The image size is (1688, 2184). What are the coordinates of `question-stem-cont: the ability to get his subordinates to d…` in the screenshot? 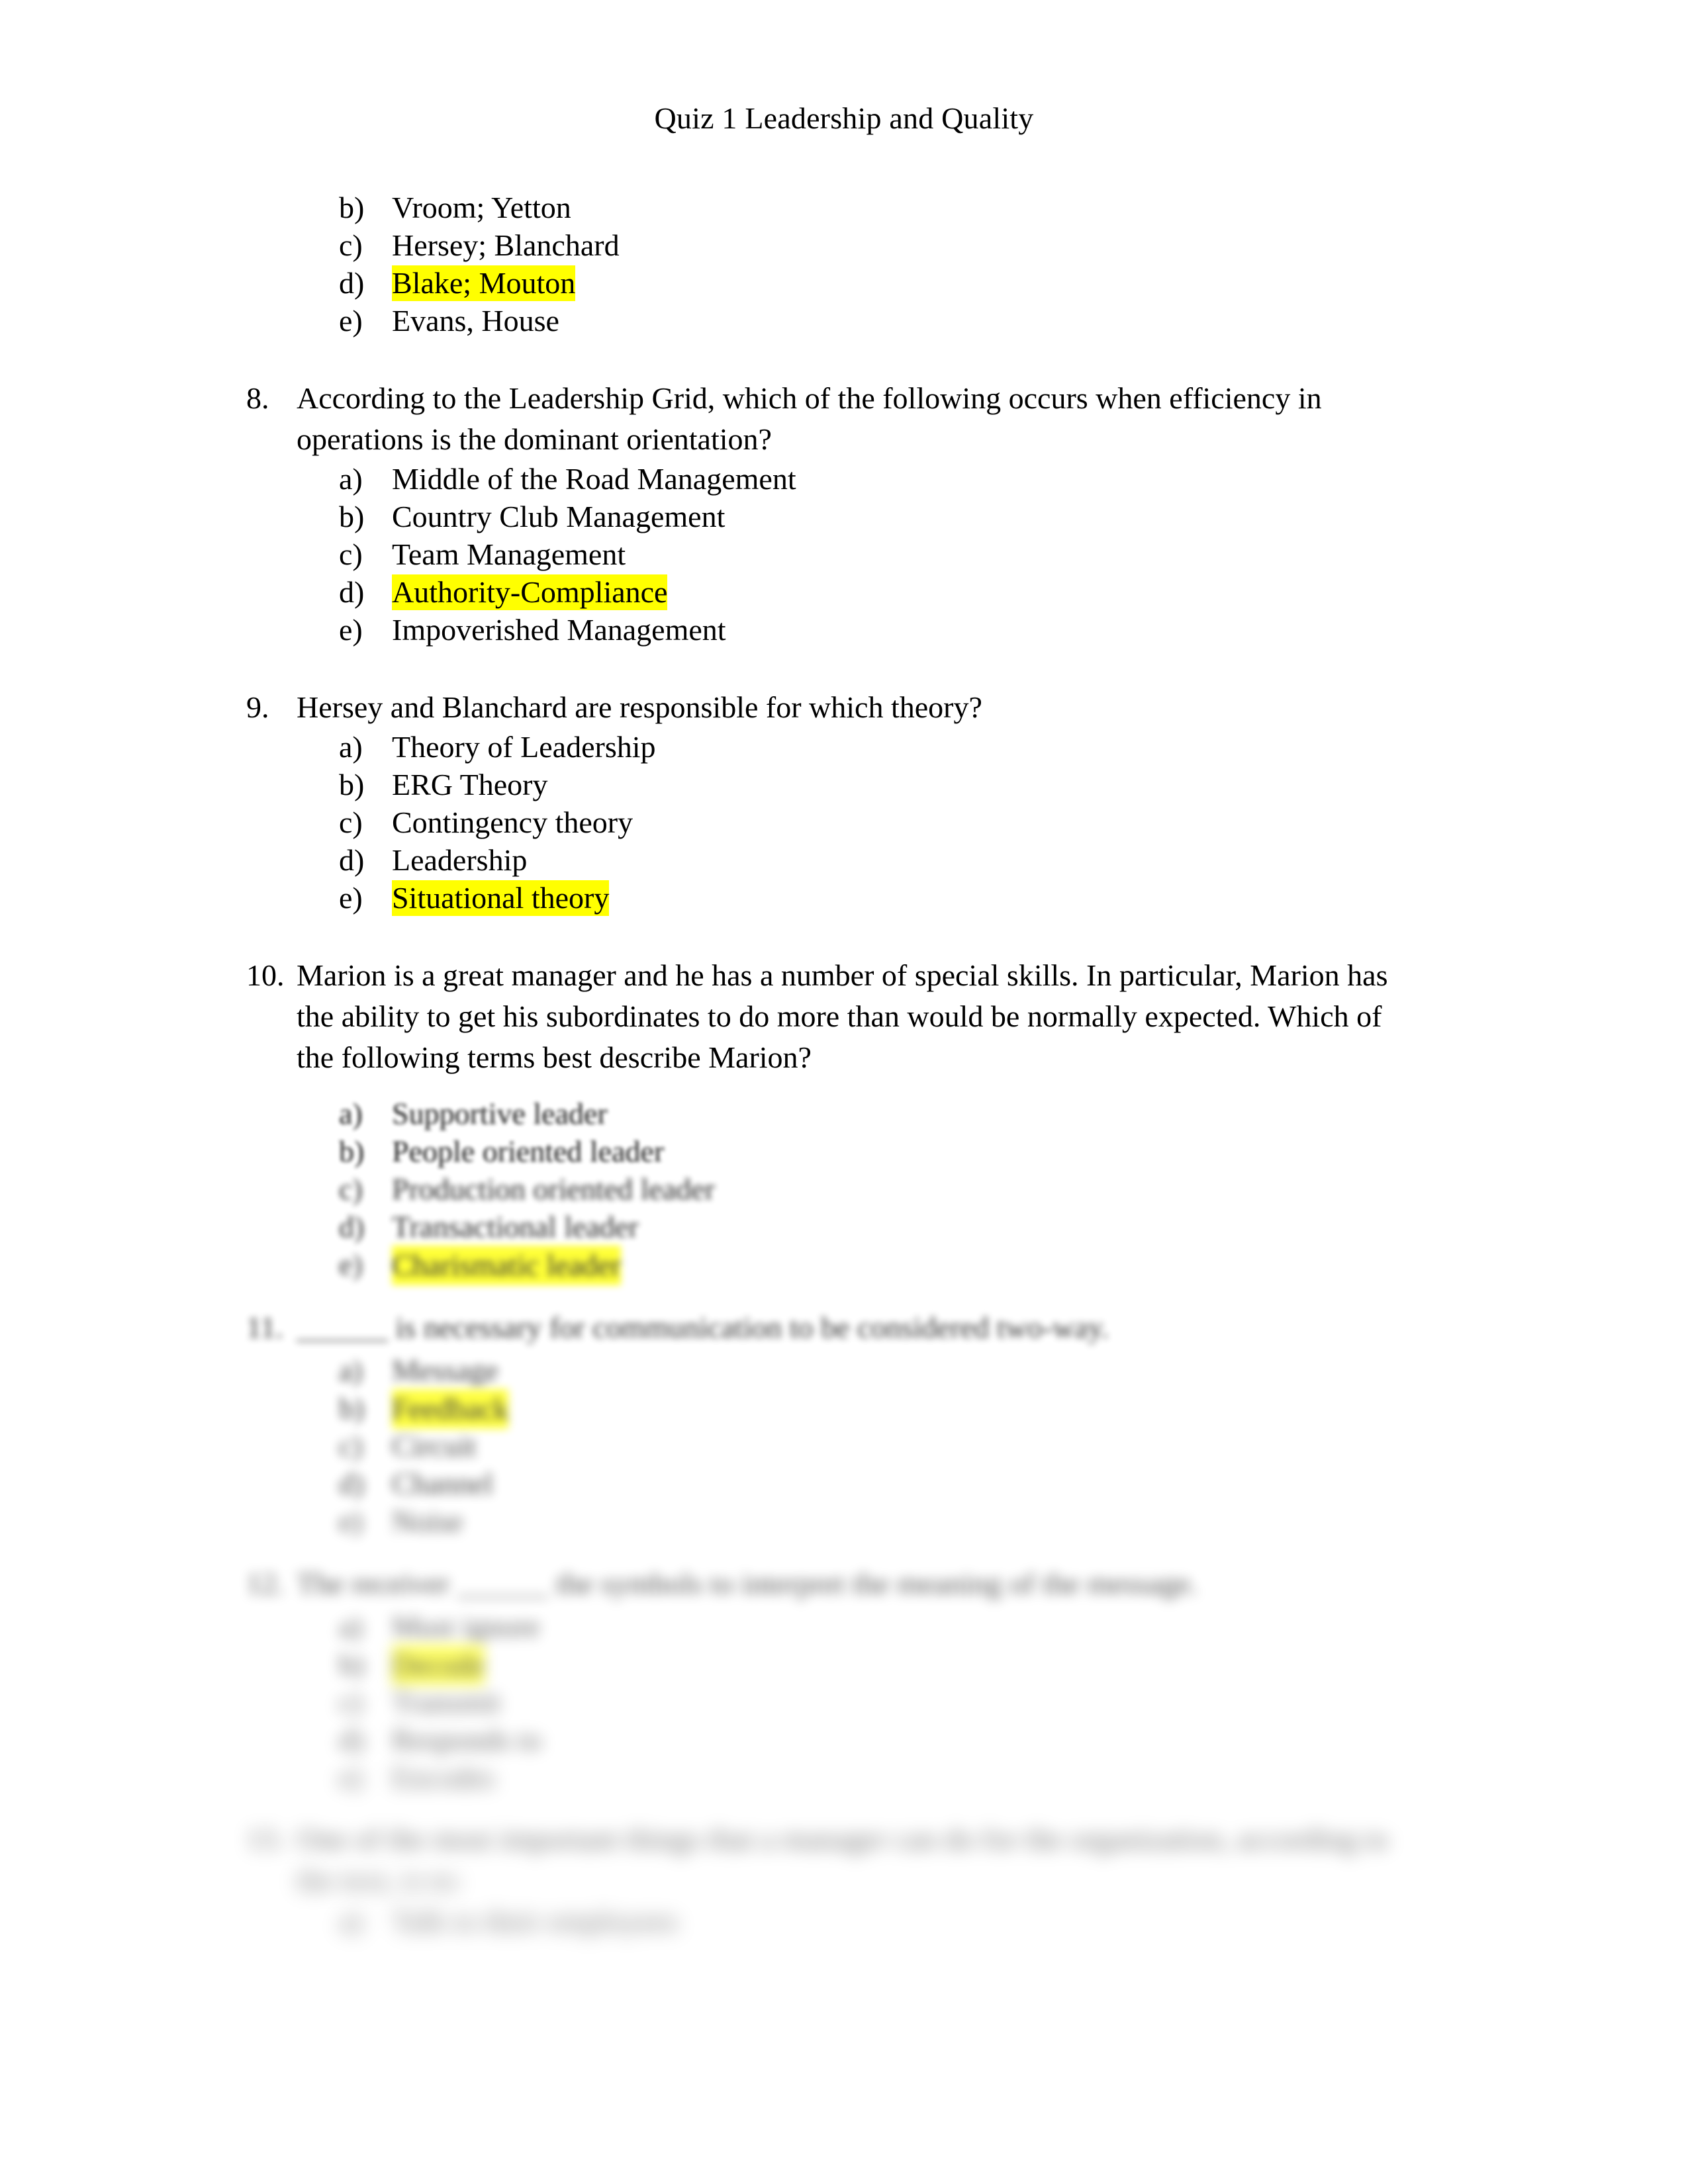 It's located at (844, 1017).